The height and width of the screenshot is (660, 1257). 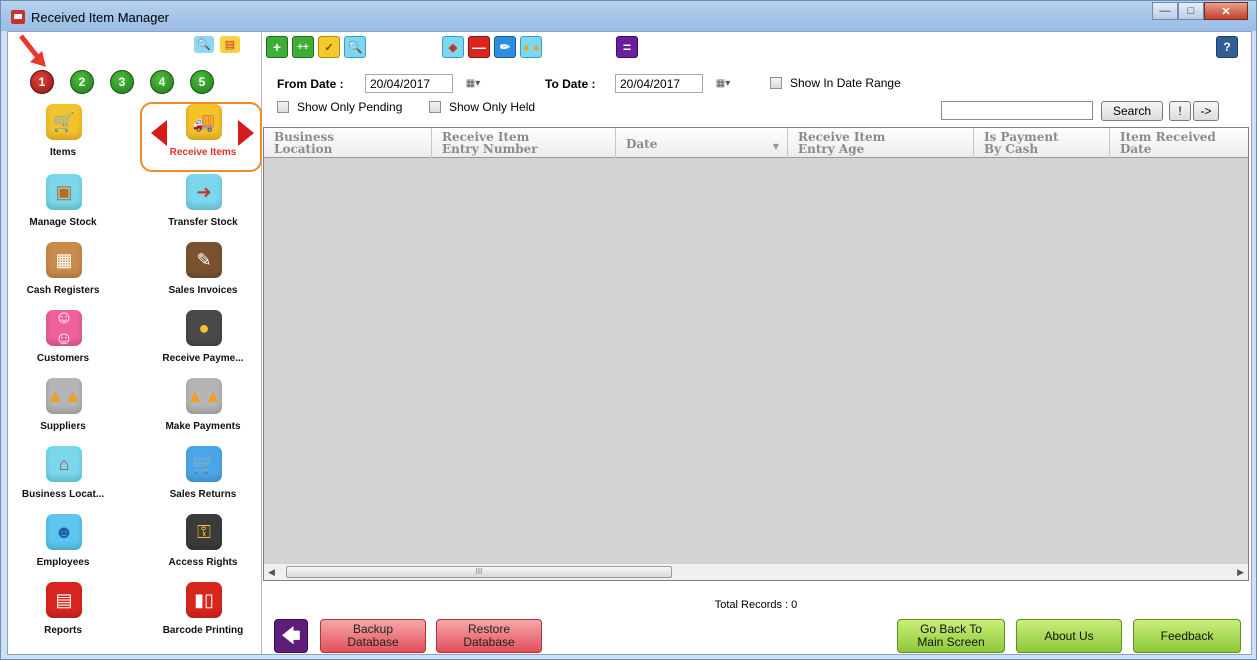 What do you see at coordinates (64, 396) in the screenshot?
I see `factory-icon: ▲▲` at bounding box center [64, 396].